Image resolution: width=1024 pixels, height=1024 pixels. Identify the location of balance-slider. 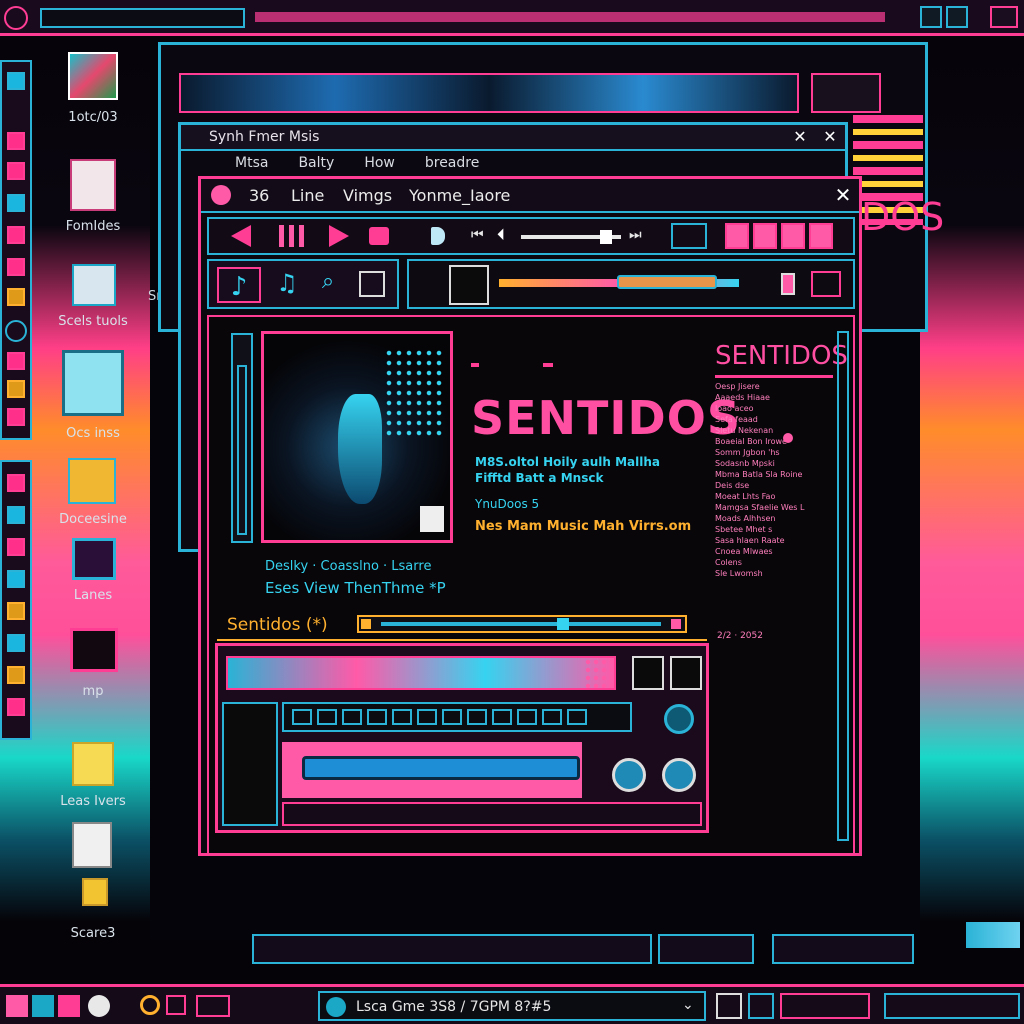
(667, 282).